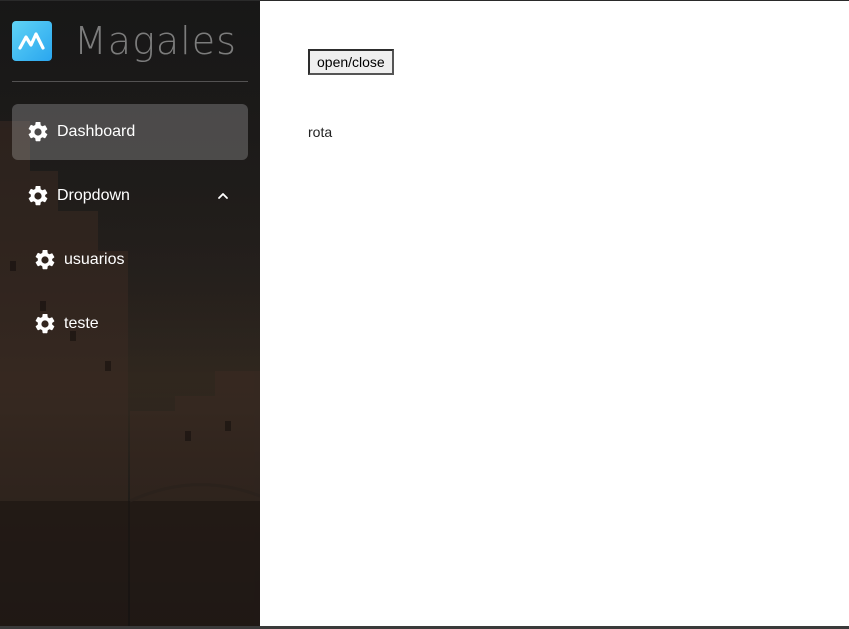 The width and height of the screenshot is (849, 629). What do you see at coordinates (81, 323) in the screenshot?
I see `sidebar-item-label: teste` at bounding box center [81, 323].